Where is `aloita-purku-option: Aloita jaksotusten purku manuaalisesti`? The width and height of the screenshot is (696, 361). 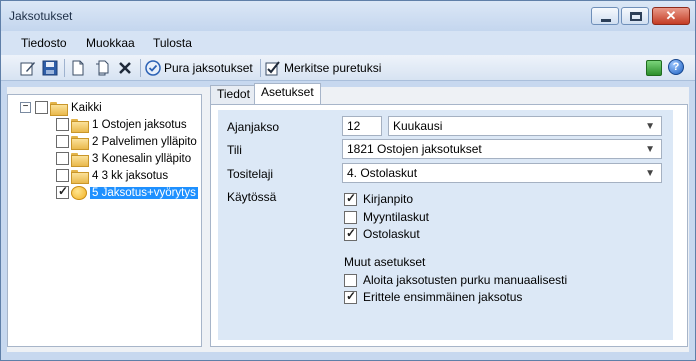
aloita-purku-option: Aloita jaksotusten purku manuaalisesti is located at coordinates (455, 280).